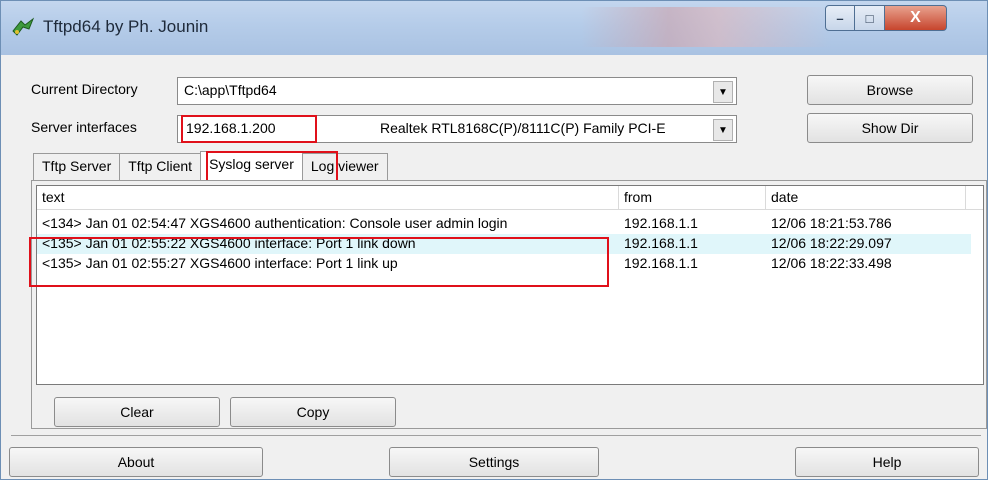 The width and height of the screenshot is (988, 480). I want to click on ip-annotation-box, so click(249, 129).